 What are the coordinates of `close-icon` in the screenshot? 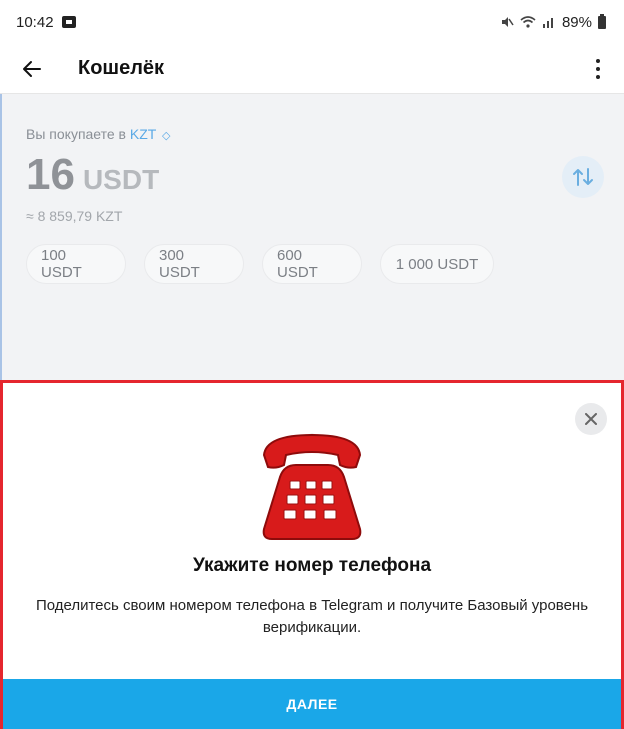 It's located at (591, 419).